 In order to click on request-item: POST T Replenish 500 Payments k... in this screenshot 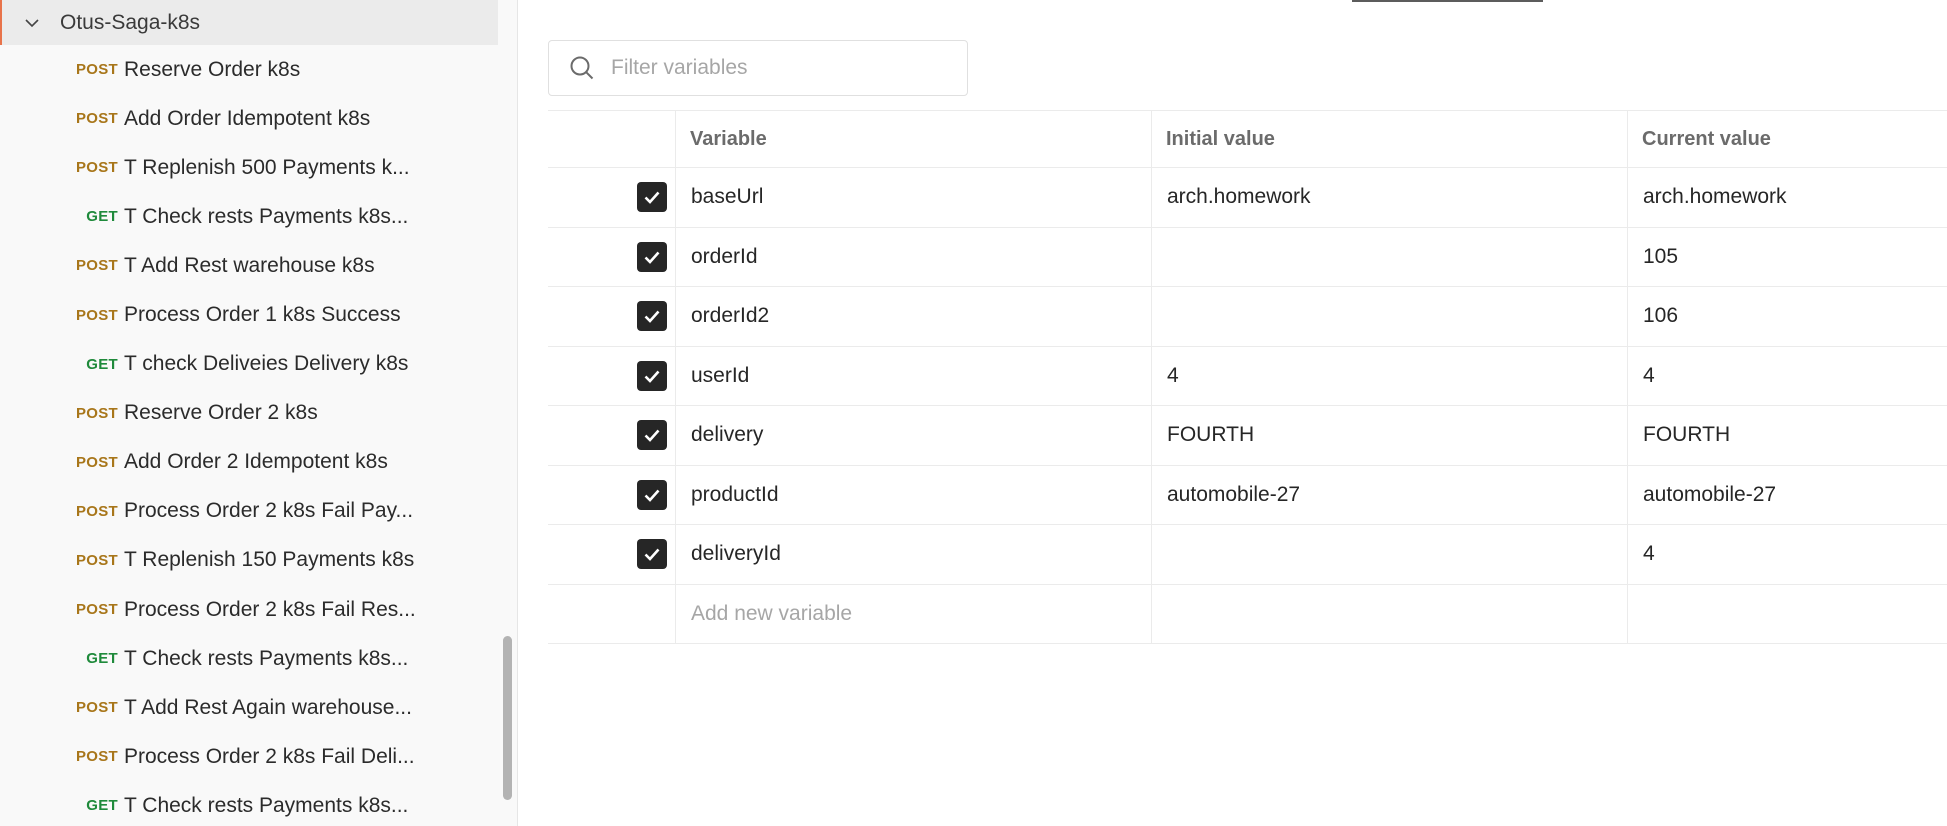, I will do `click(249, 167)`.